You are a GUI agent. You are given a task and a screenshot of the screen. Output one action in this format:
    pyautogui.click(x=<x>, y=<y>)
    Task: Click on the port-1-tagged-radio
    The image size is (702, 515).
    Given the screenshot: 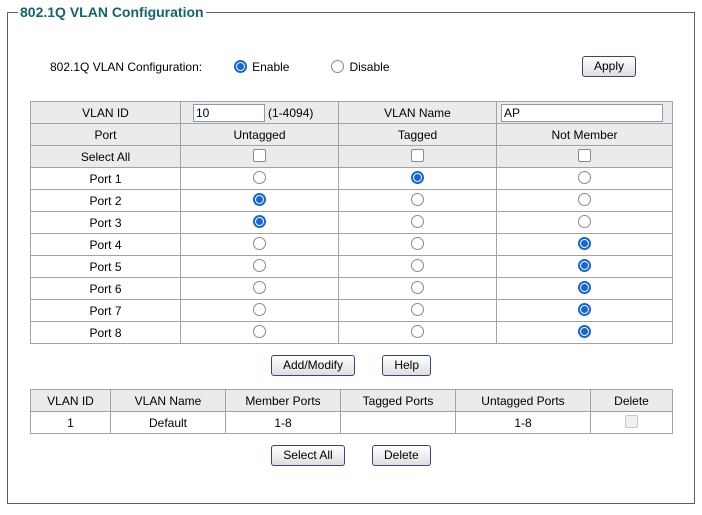 What is the action you would take?
    pyautogui.click(x=417, y=177)
    